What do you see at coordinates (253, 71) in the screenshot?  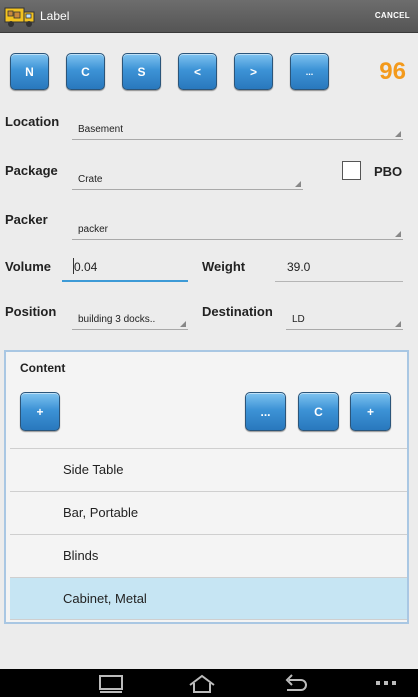 I see `next-button: >` at bounding box center [253, 71].